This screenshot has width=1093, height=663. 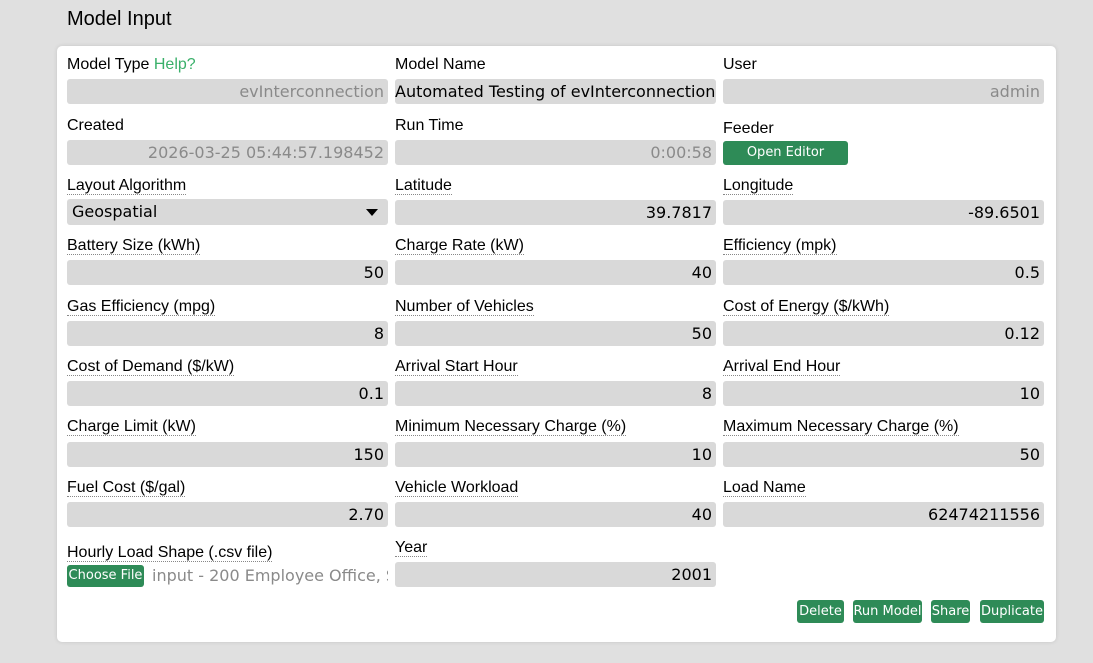 I want to click on year-input: 2001, so click(x=555, y=574).